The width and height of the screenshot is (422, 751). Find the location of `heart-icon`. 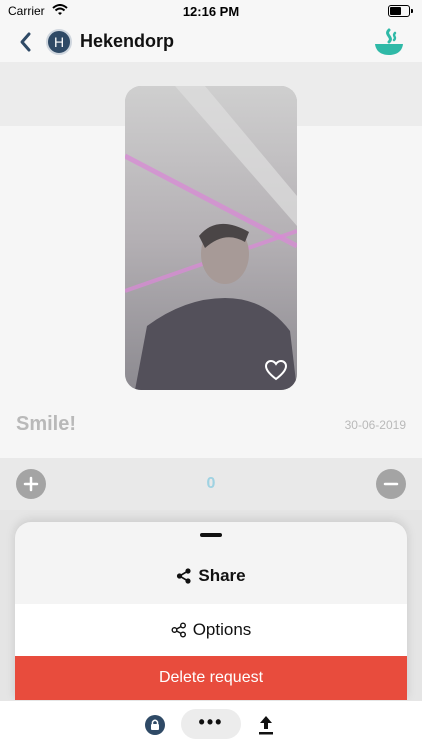

heart-icon is located at coordinates (276, 370).